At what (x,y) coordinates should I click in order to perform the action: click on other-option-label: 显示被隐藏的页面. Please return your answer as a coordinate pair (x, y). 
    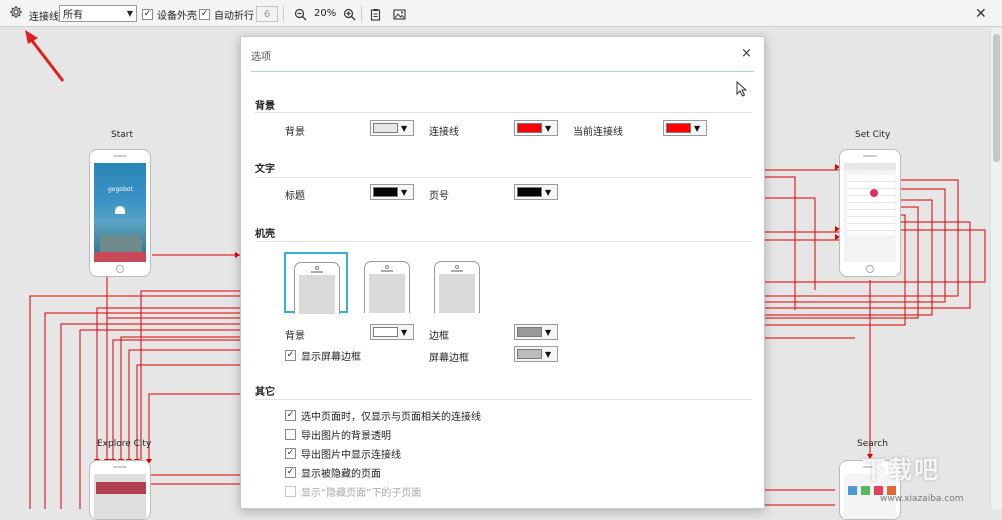
    Looking at the image, I should click on (341, 474).